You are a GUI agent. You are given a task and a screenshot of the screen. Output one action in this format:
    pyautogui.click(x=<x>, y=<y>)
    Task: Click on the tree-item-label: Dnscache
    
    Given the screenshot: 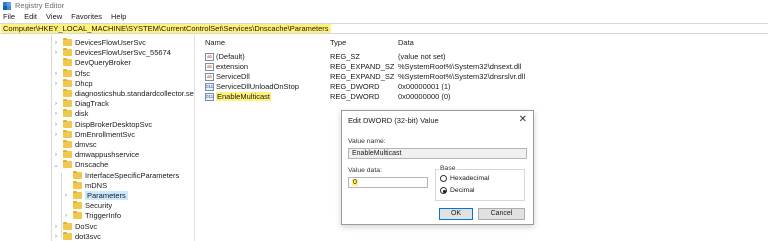 What is the action you would take?
    pyautogui.click(x=92, y=165)
    